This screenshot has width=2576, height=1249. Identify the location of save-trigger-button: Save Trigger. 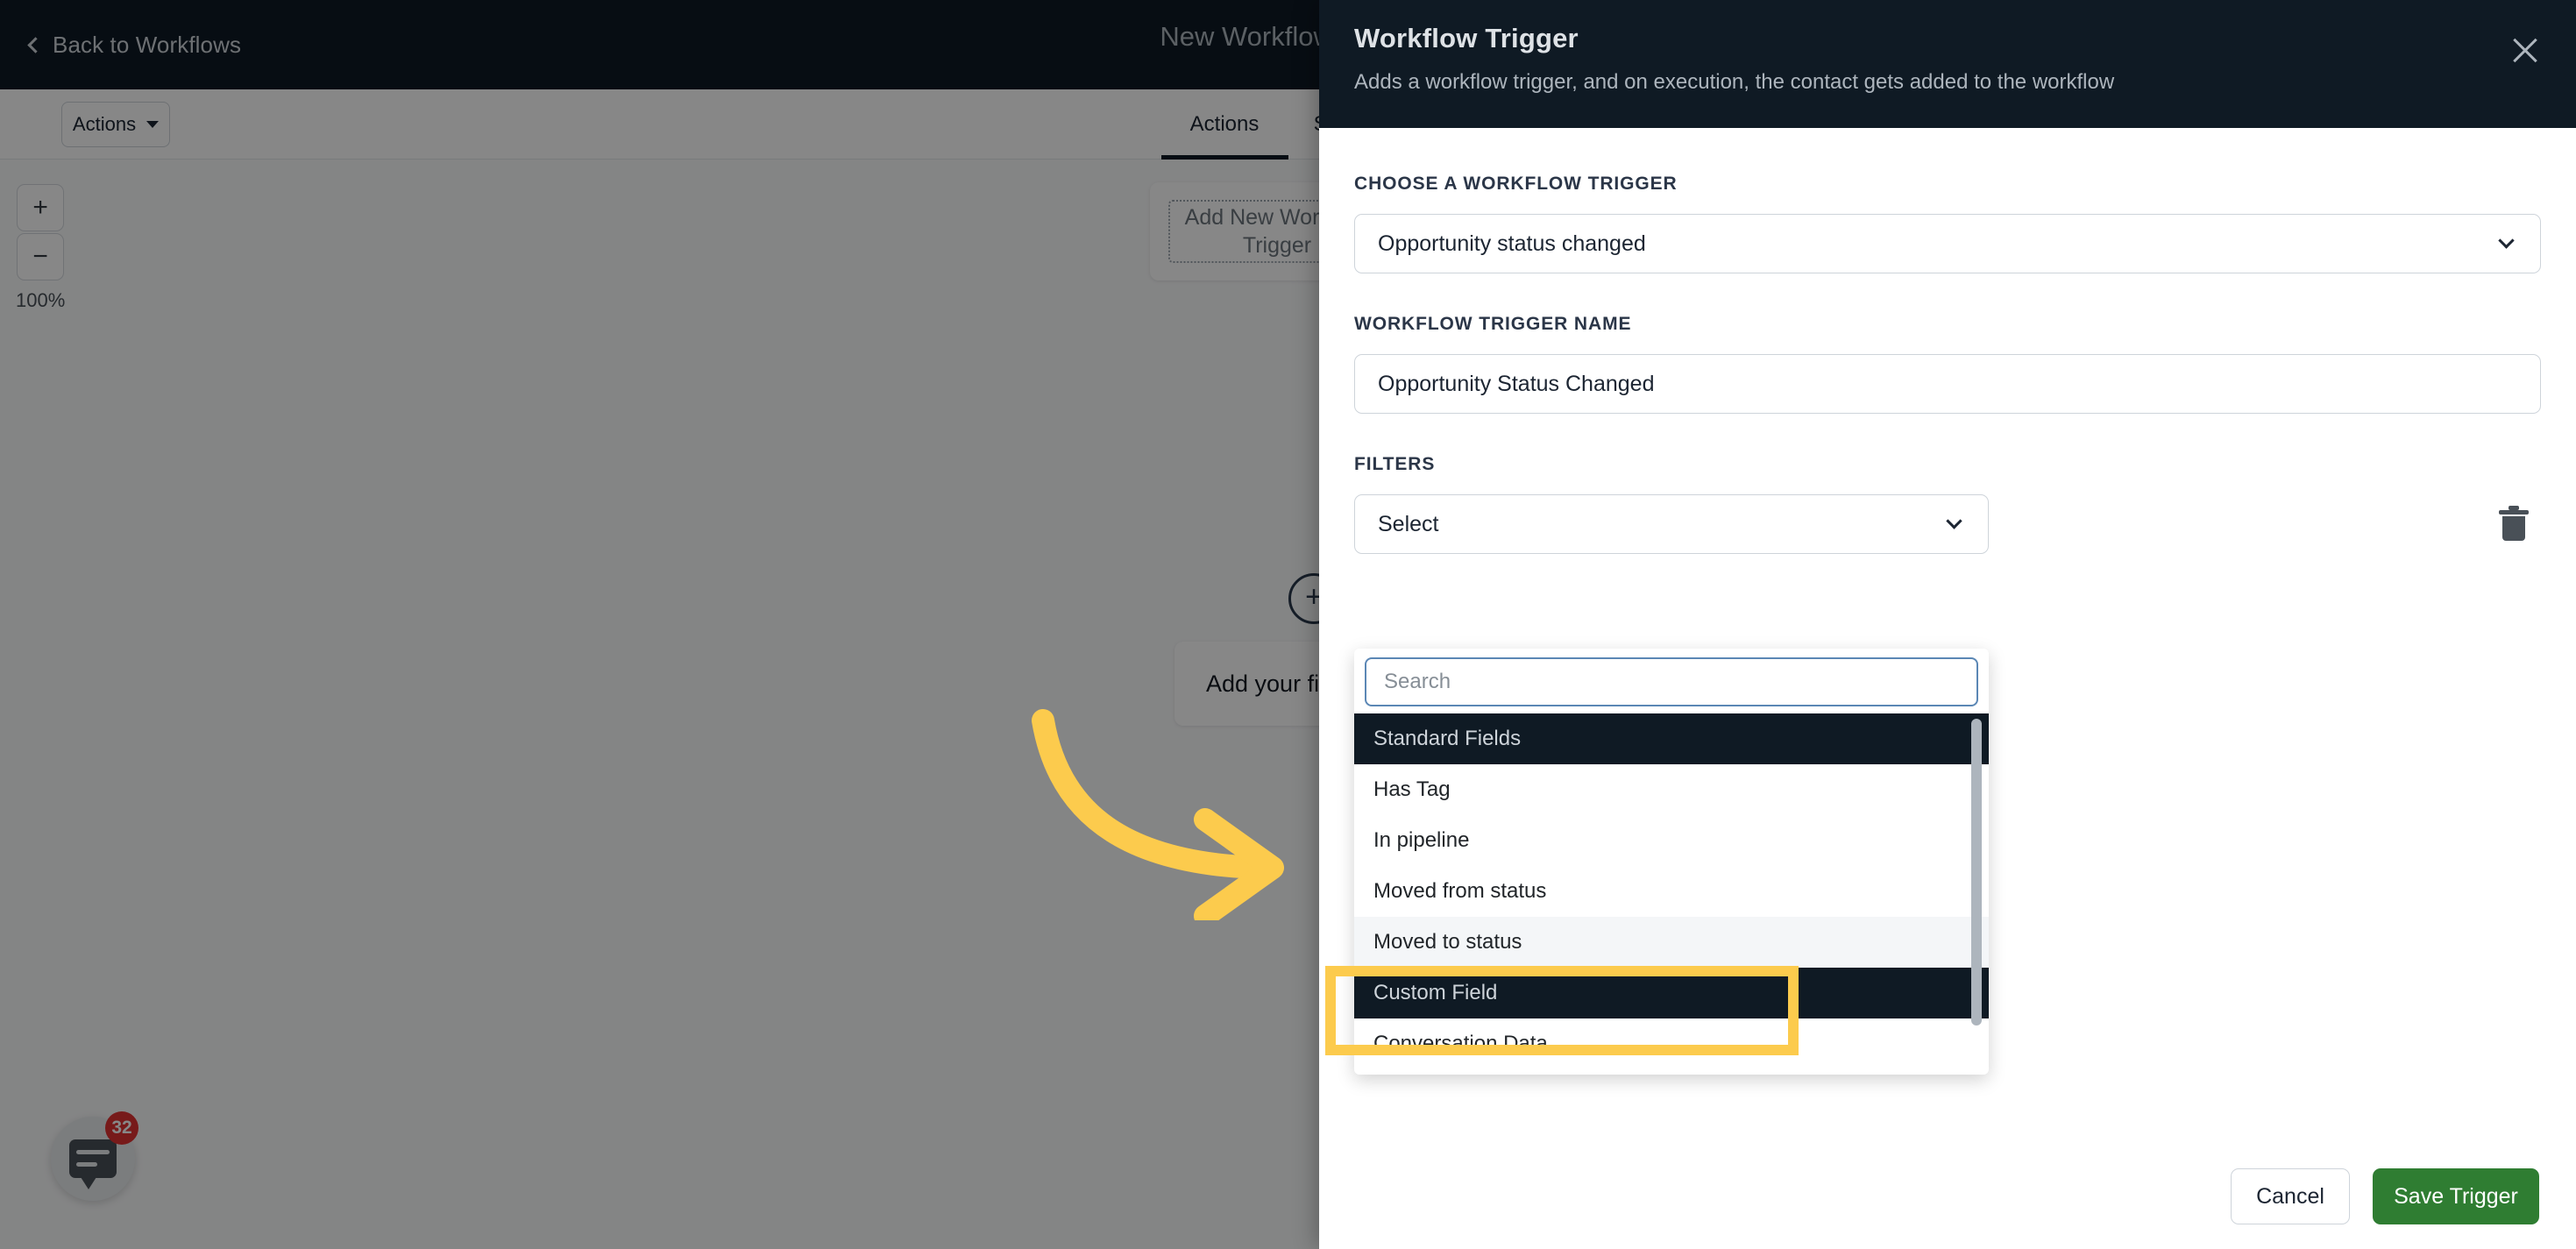
(2456, 1196).